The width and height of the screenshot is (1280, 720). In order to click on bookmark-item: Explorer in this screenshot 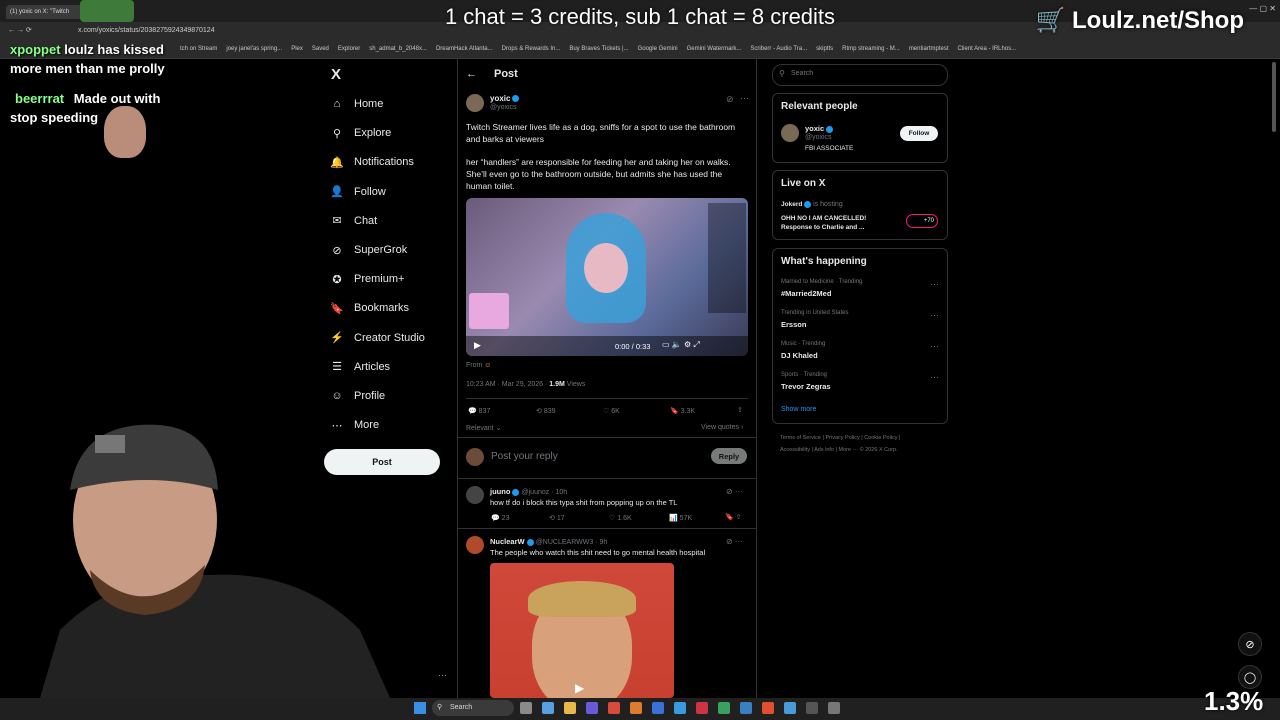, I will do `click(349, 49)`.